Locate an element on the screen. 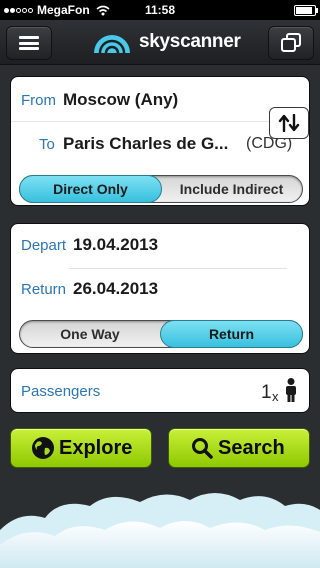  search-button: Search is located at coordinates (239, 448).